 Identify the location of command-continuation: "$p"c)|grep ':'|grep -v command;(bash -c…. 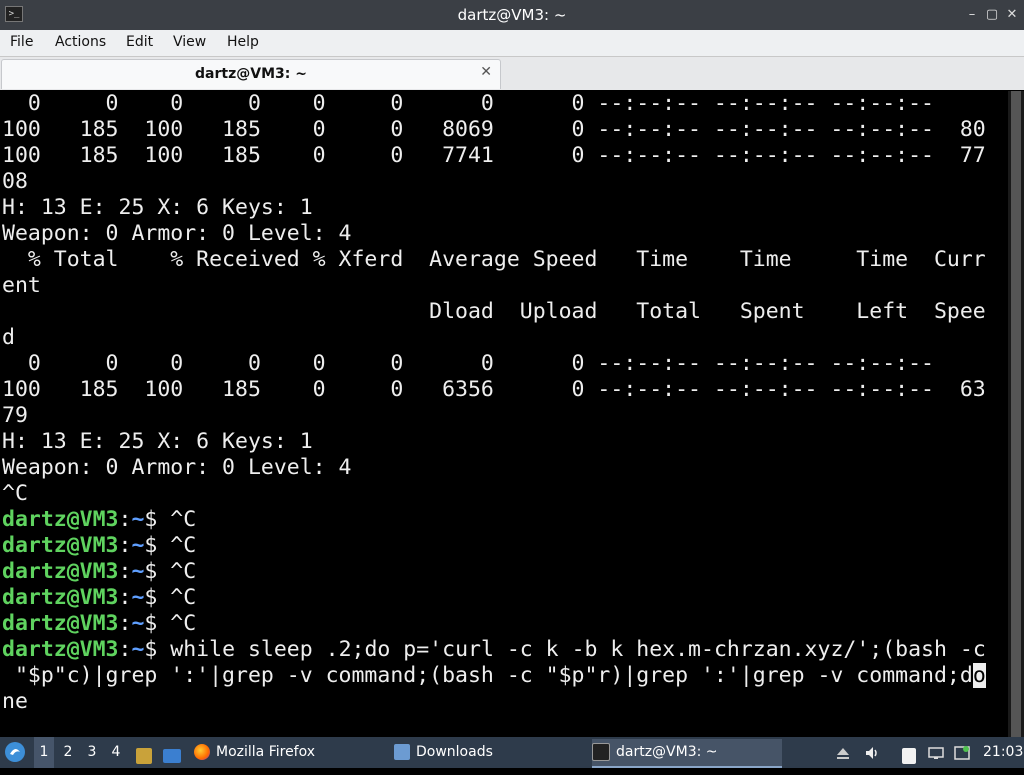
(487, 675).